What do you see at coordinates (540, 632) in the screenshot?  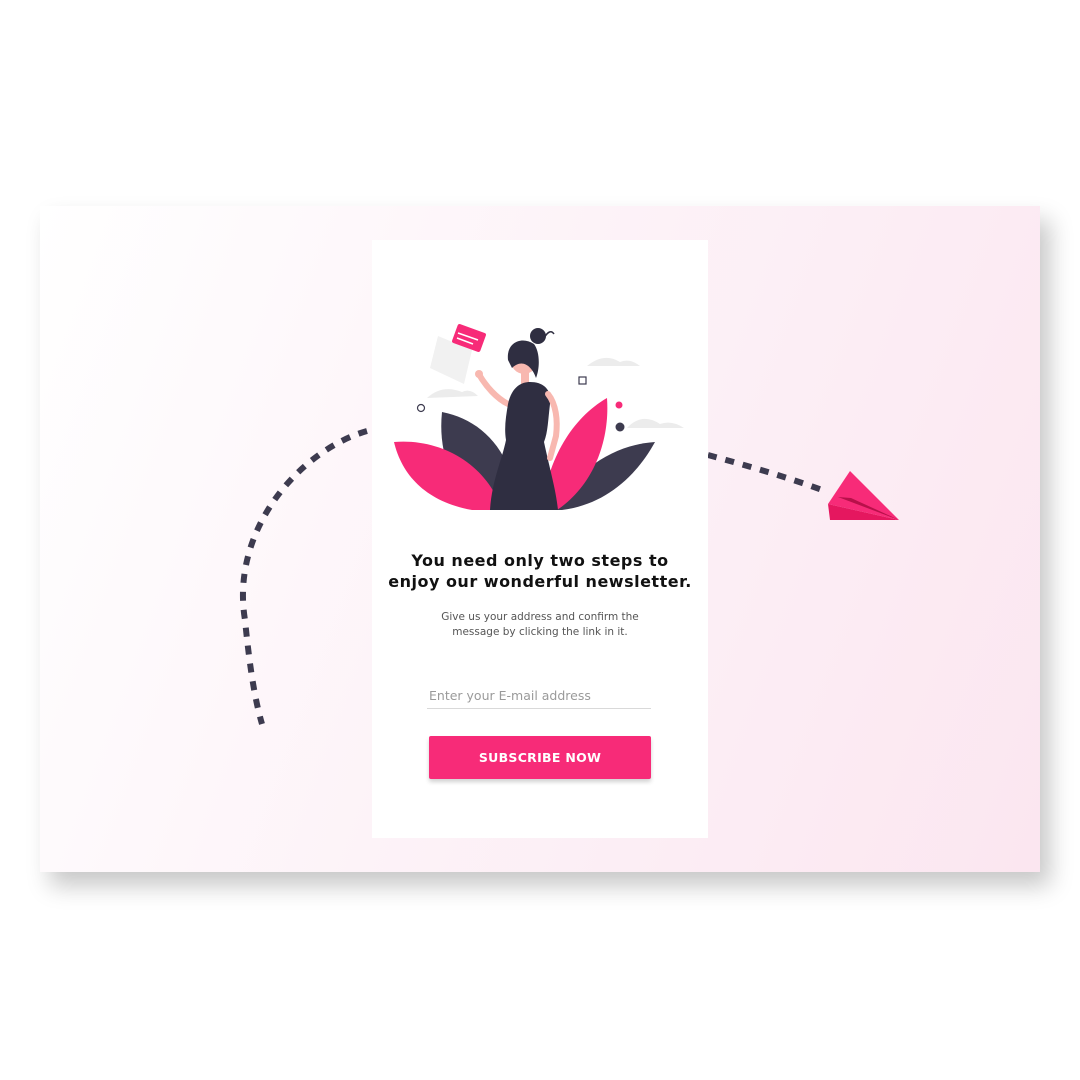 I see `subtext-line-2: message by clicking the link in it.` at bounding box center [540, 632].